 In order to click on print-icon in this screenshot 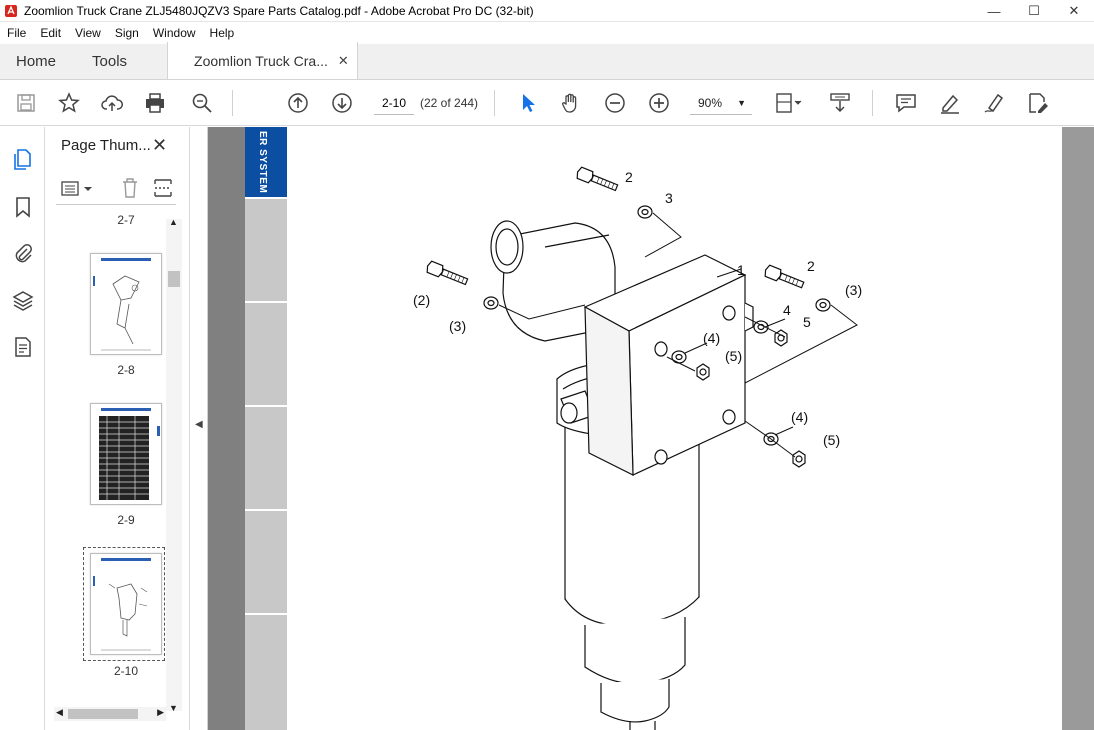, I will do `click(155, 103)`.